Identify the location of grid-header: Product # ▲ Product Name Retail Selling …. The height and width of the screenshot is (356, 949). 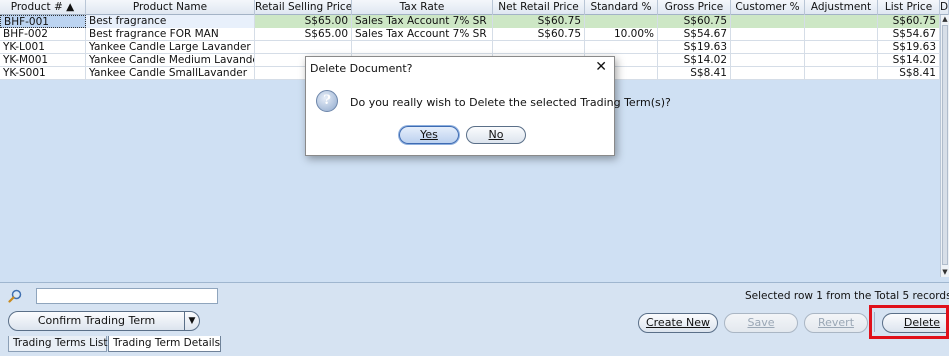
(474, 7).